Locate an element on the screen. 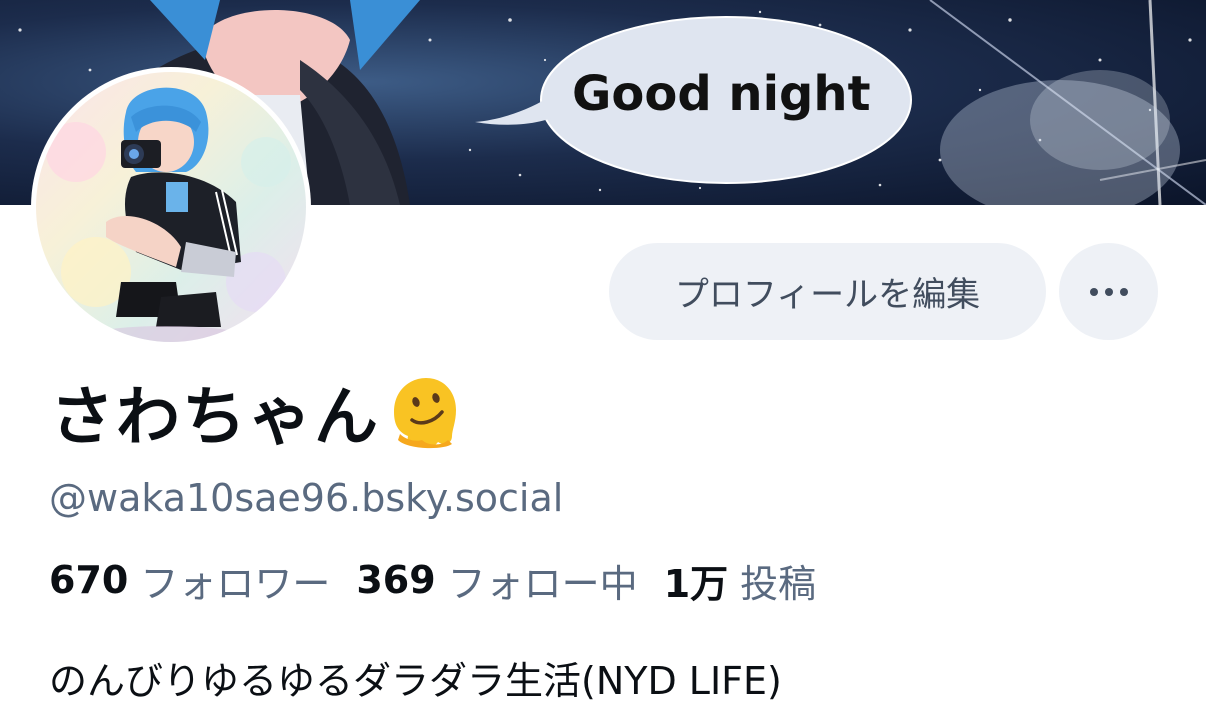  following-label: フォロー中 is located at coordinates (542, 583).